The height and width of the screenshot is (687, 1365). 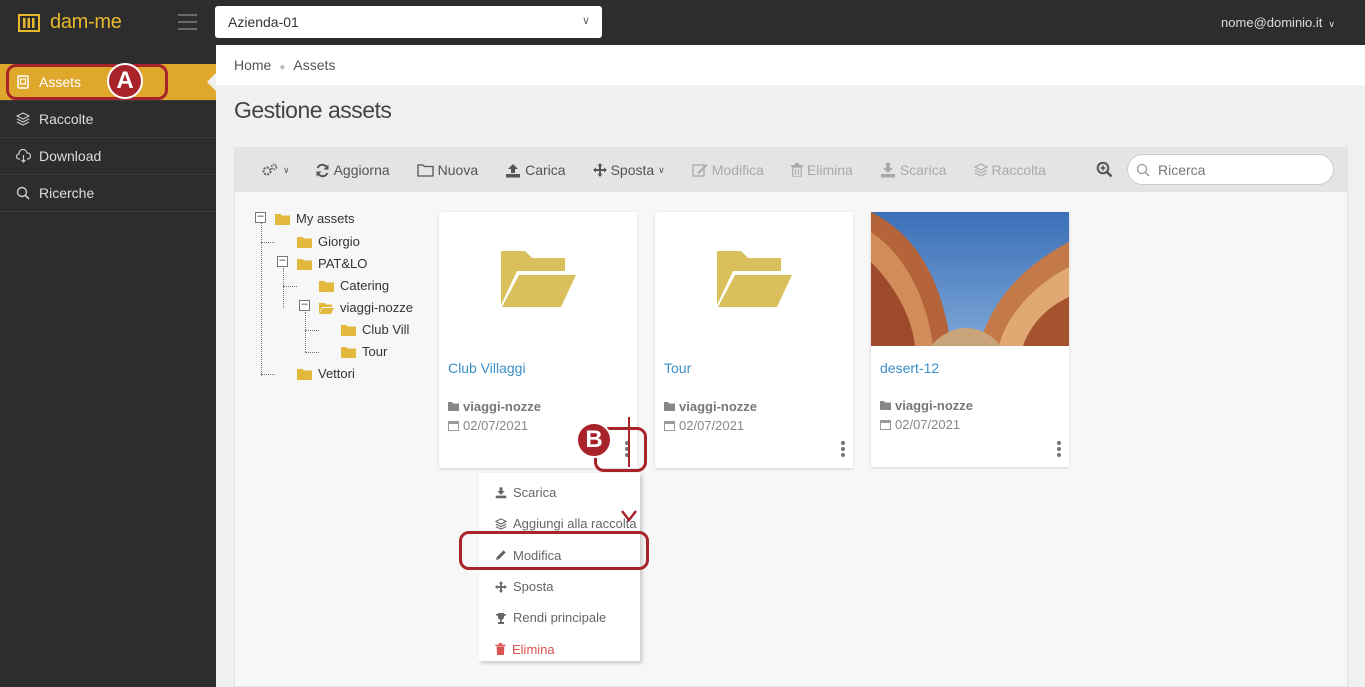 I want to click on app-logo: dam-me, so click(x=70, y=22).